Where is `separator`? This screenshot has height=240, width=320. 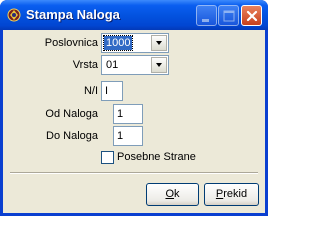
separator is located at coordinates (134, 173).